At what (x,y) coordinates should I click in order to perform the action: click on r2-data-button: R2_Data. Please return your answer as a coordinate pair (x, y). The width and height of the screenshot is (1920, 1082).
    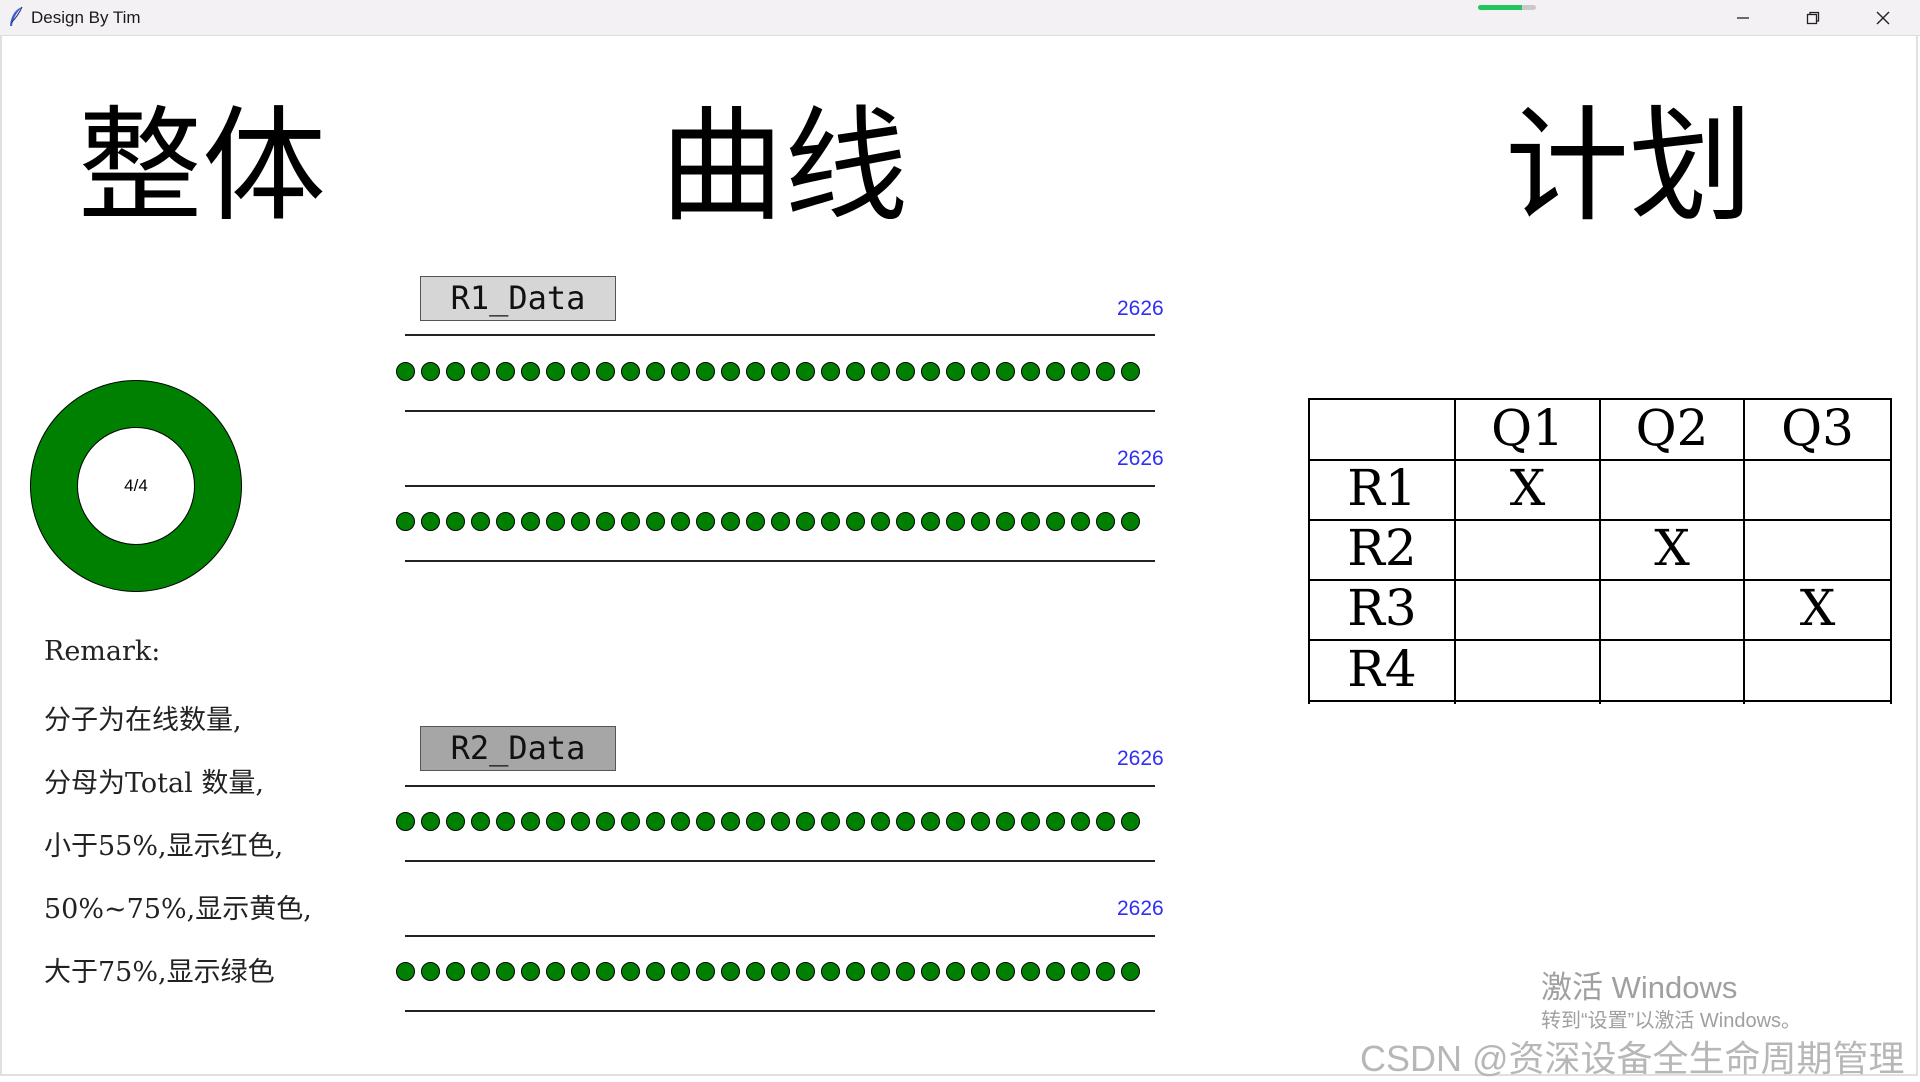
    Looking at the image, I should click on (518, 748).